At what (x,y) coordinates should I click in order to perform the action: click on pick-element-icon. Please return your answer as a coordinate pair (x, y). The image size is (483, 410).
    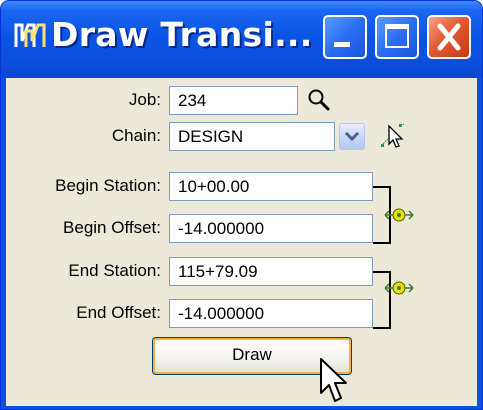
    Looking at the image, I should click on (394, 135).